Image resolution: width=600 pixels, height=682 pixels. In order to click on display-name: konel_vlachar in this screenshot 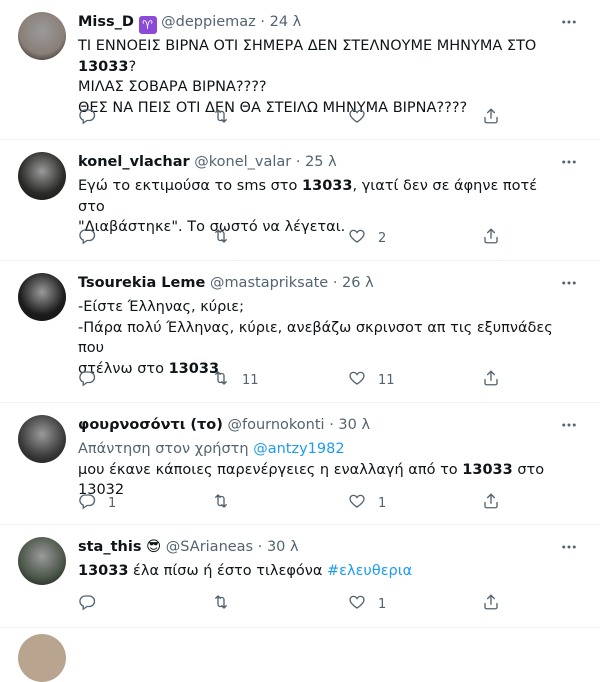, I will do `click(134, 162)`.